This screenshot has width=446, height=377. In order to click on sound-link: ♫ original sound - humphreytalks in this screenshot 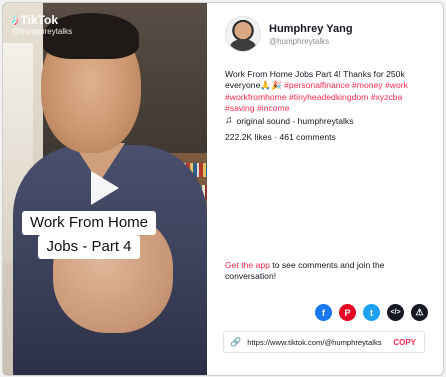, I will do `click(289, 120)`.